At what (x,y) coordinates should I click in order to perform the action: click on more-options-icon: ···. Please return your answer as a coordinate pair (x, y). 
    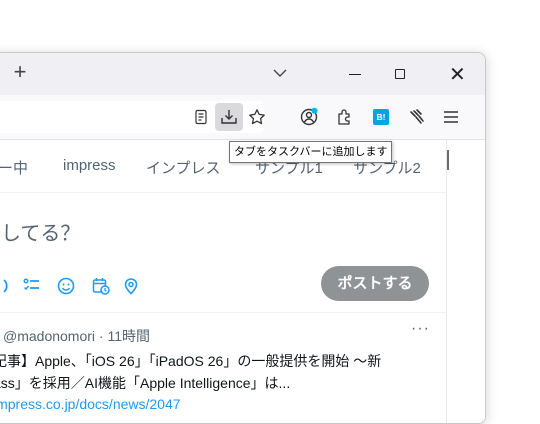
    Looking at the image, I should click on (420, 329).